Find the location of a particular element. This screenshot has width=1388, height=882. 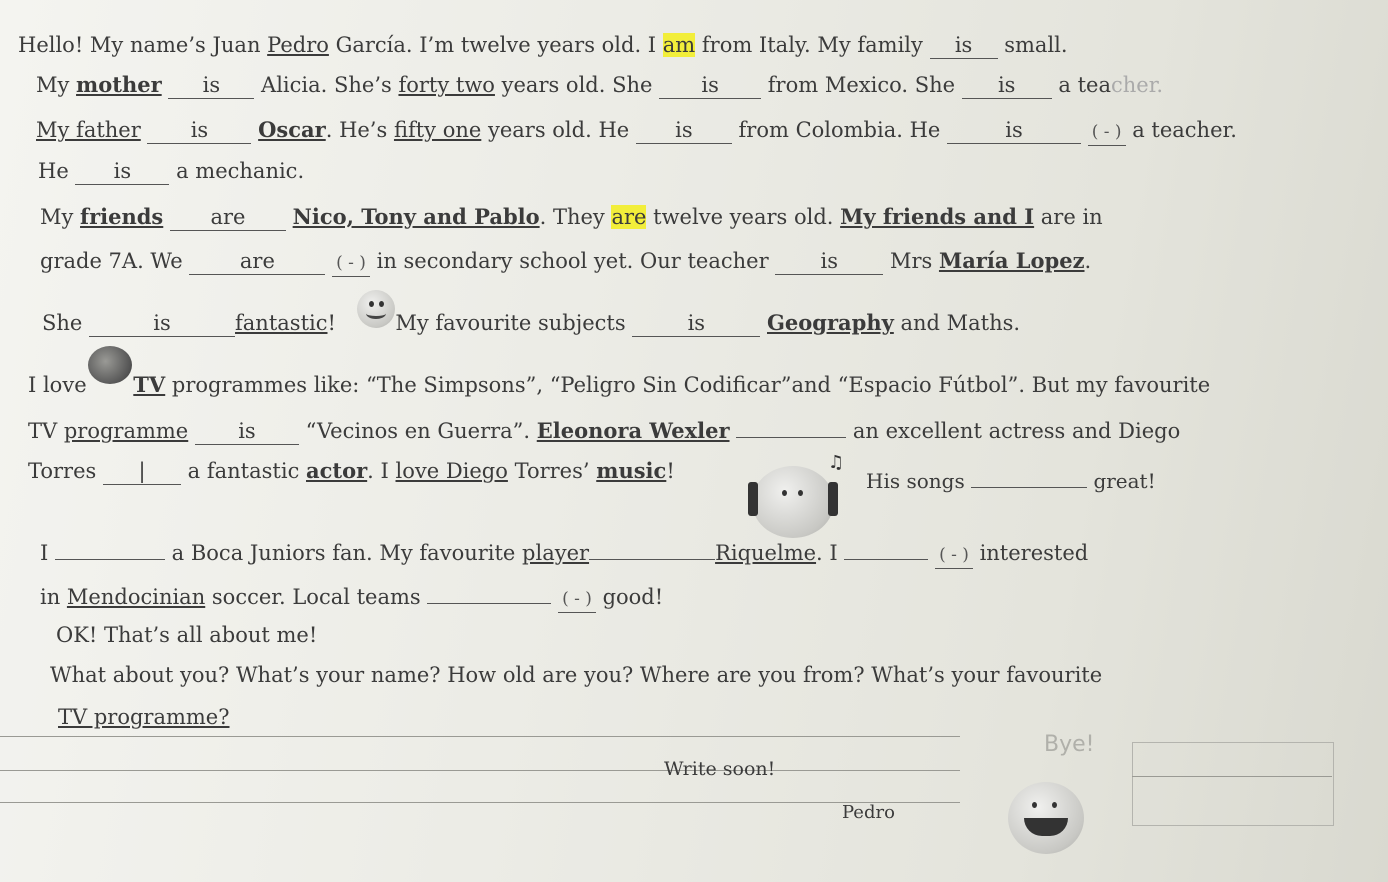

text: good! is located at coordinates (629, 597).